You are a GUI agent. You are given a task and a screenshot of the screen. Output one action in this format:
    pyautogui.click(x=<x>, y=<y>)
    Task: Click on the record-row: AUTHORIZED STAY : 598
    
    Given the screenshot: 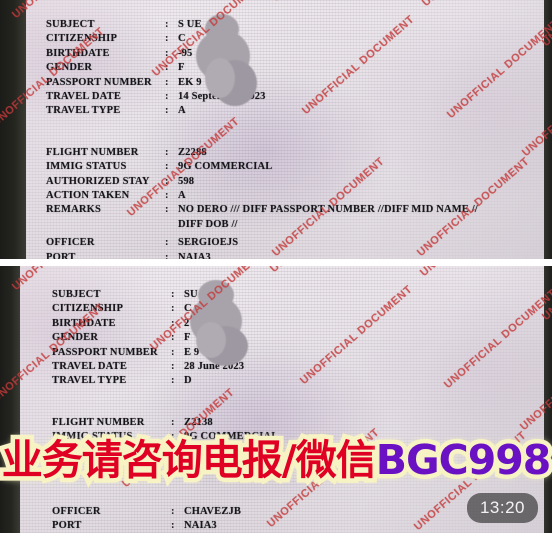 What is the action you would take?
    pyautogui.click(x=262, y=182)
    